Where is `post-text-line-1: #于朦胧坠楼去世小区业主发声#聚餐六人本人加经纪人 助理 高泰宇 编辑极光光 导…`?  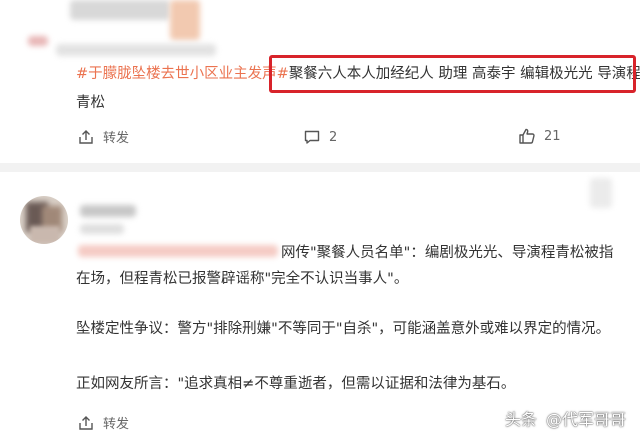 post-text-line-1: #于朦胧坠楼去世小区业主发声#聚餐六人本人加经纪人 助理 高泰宇 编辑极光光 导… is located at coordinates (358, 74).